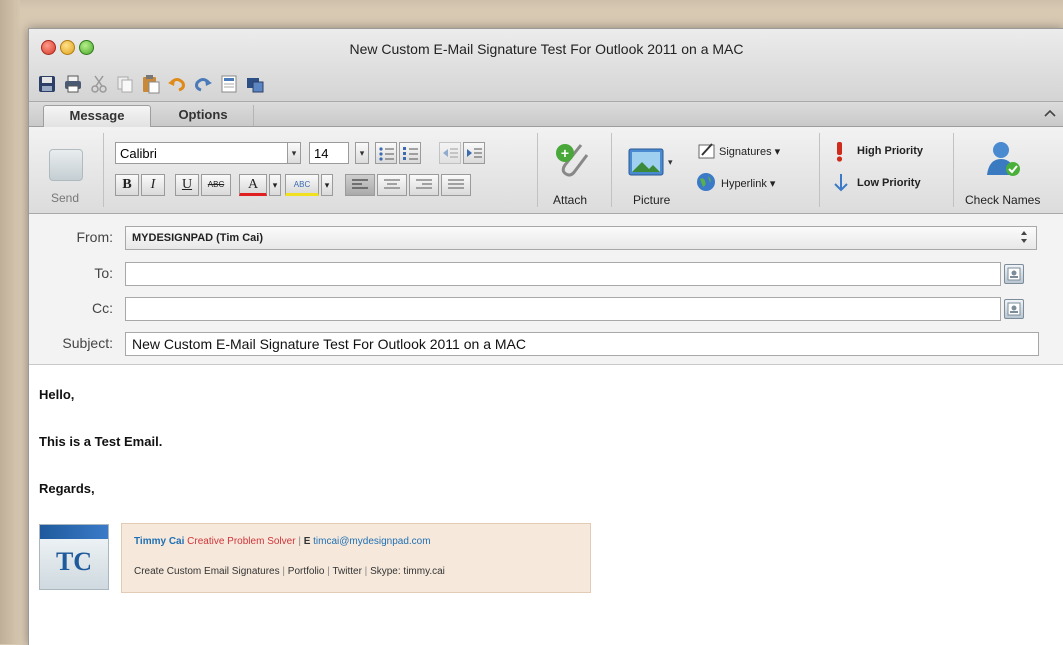  Describe the element at coordinates (327, 185) in the screenshot. I see `highlight-dropdown-icon: ▾` at that location.